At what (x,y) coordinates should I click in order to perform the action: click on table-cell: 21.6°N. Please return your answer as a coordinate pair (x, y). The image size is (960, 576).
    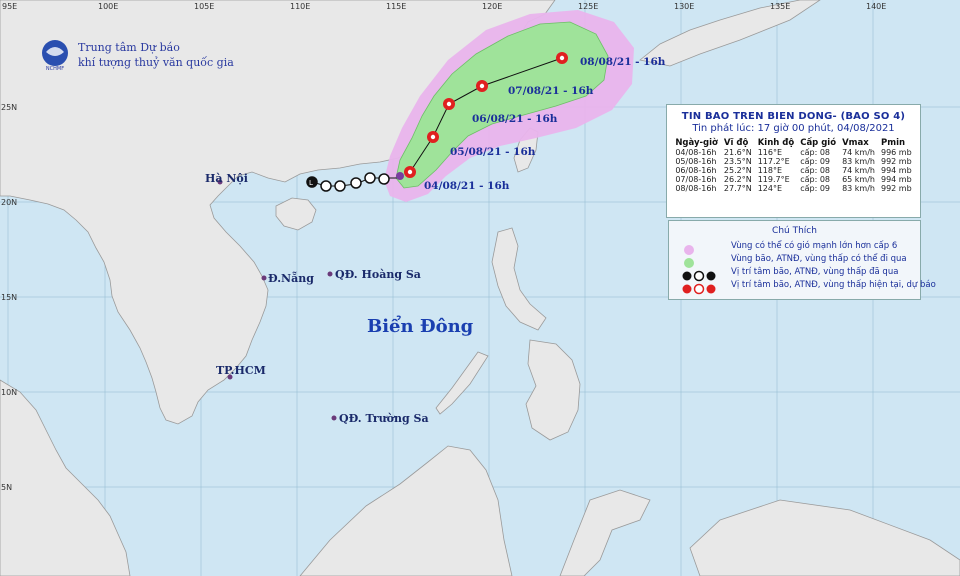
    Looking at the image, I should click on (737, 152).